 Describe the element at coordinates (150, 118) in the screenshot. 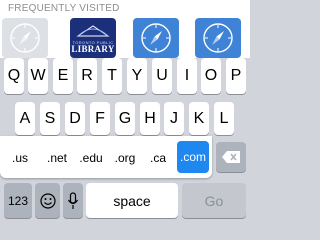

I see `key-h: H` at that location.